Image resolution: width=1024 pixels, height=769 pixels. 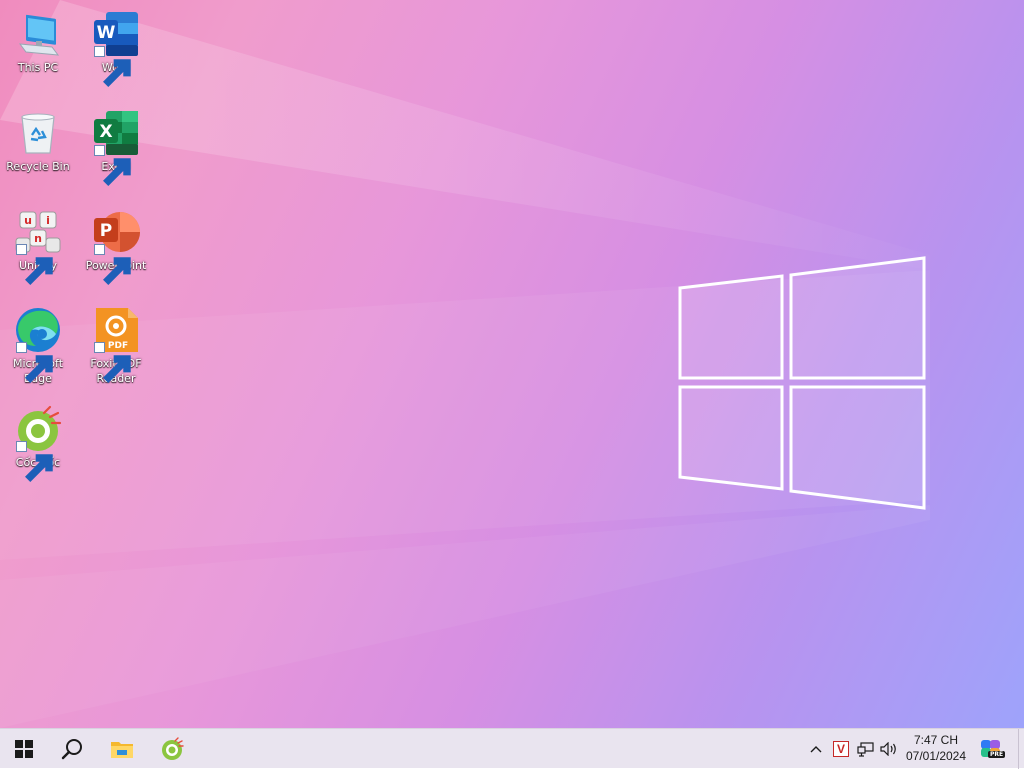 I want to click on tray-overflow-button, so click(x=816, y=749).